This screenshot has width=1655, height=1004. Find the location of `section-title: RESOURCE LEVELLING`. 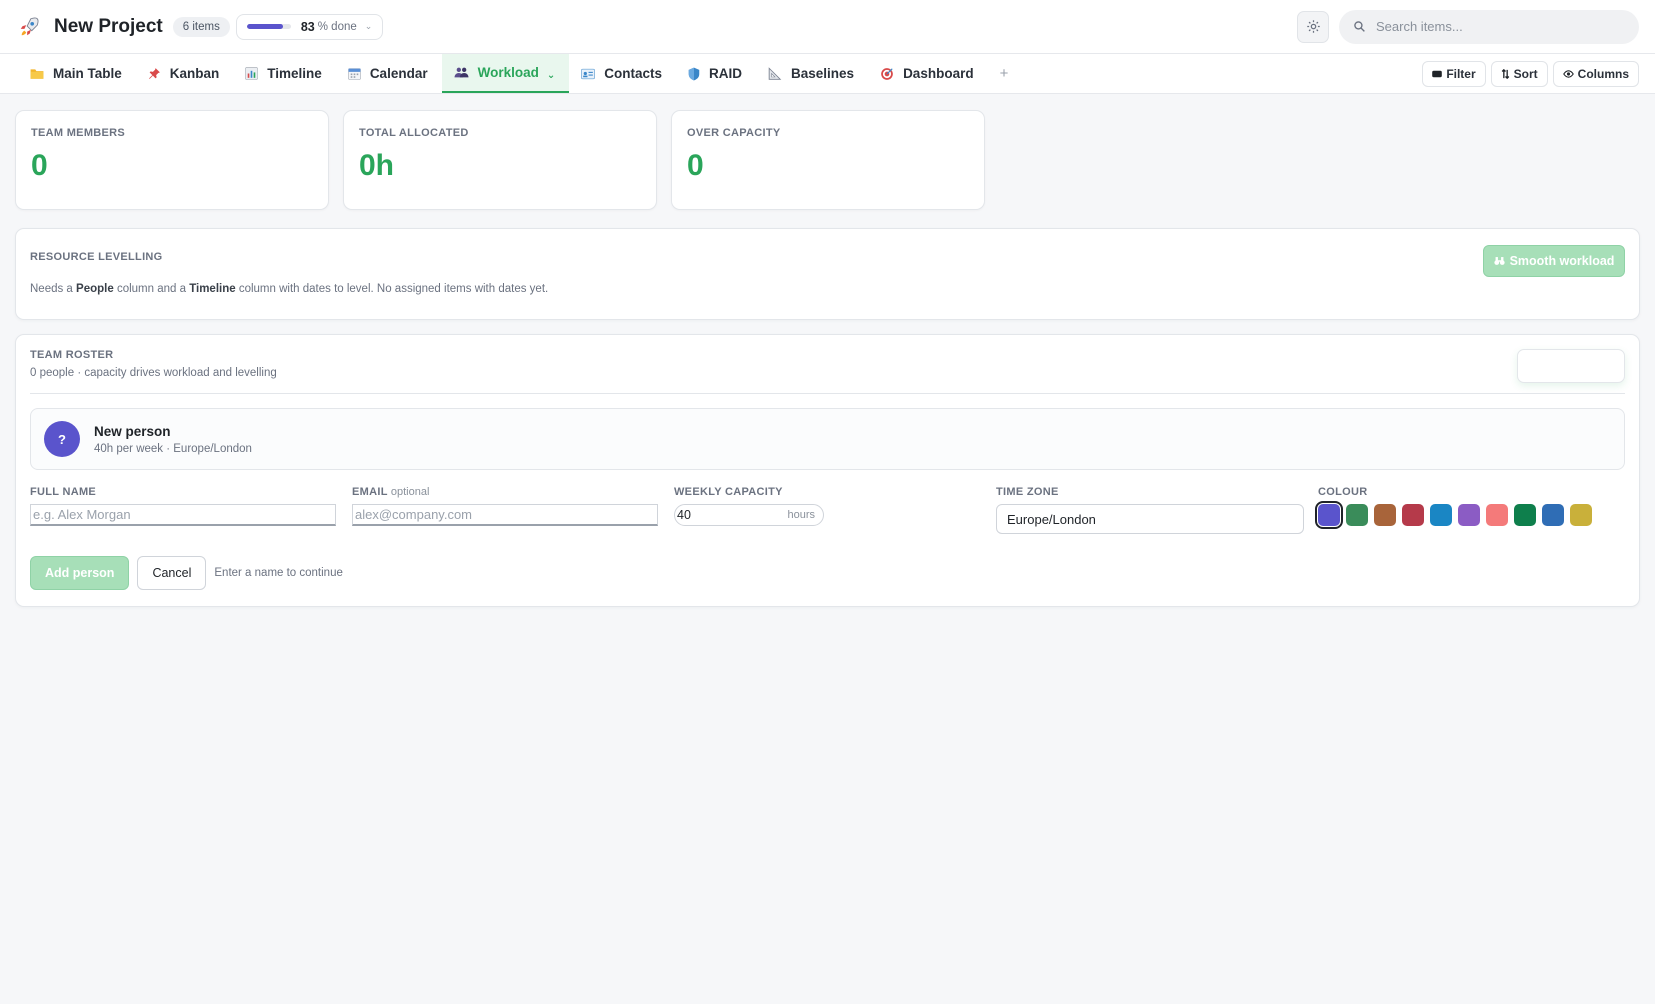

section-title: RESOURCE LEVELLING is located at coordinates (96, 257).